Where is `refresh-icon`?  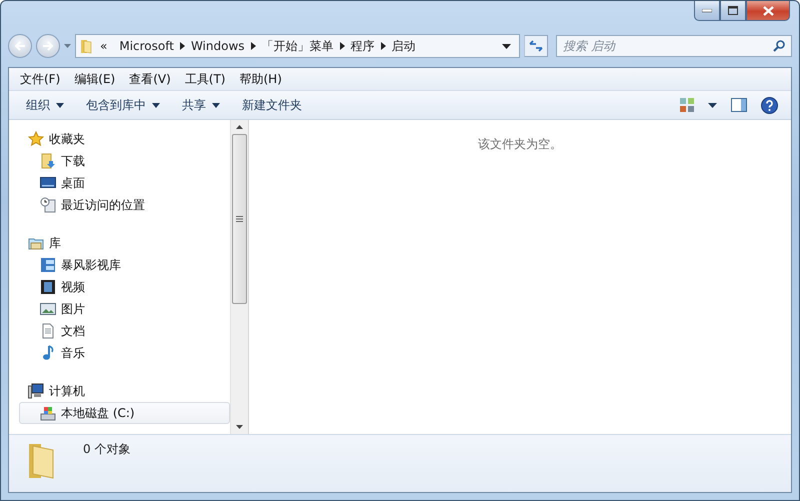 refresh-icon is located at coordinates (536, 46).